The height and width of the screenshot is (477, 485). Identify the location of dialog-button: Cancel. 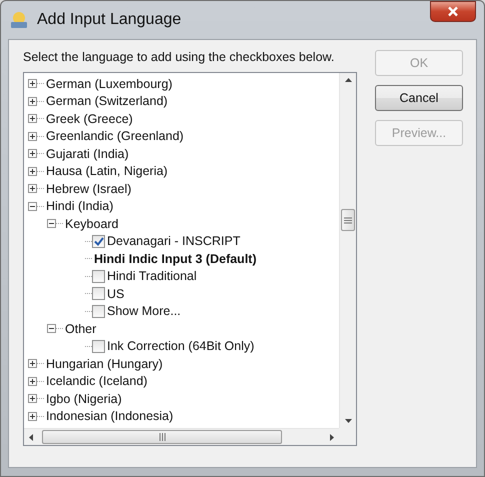
(419, 98).